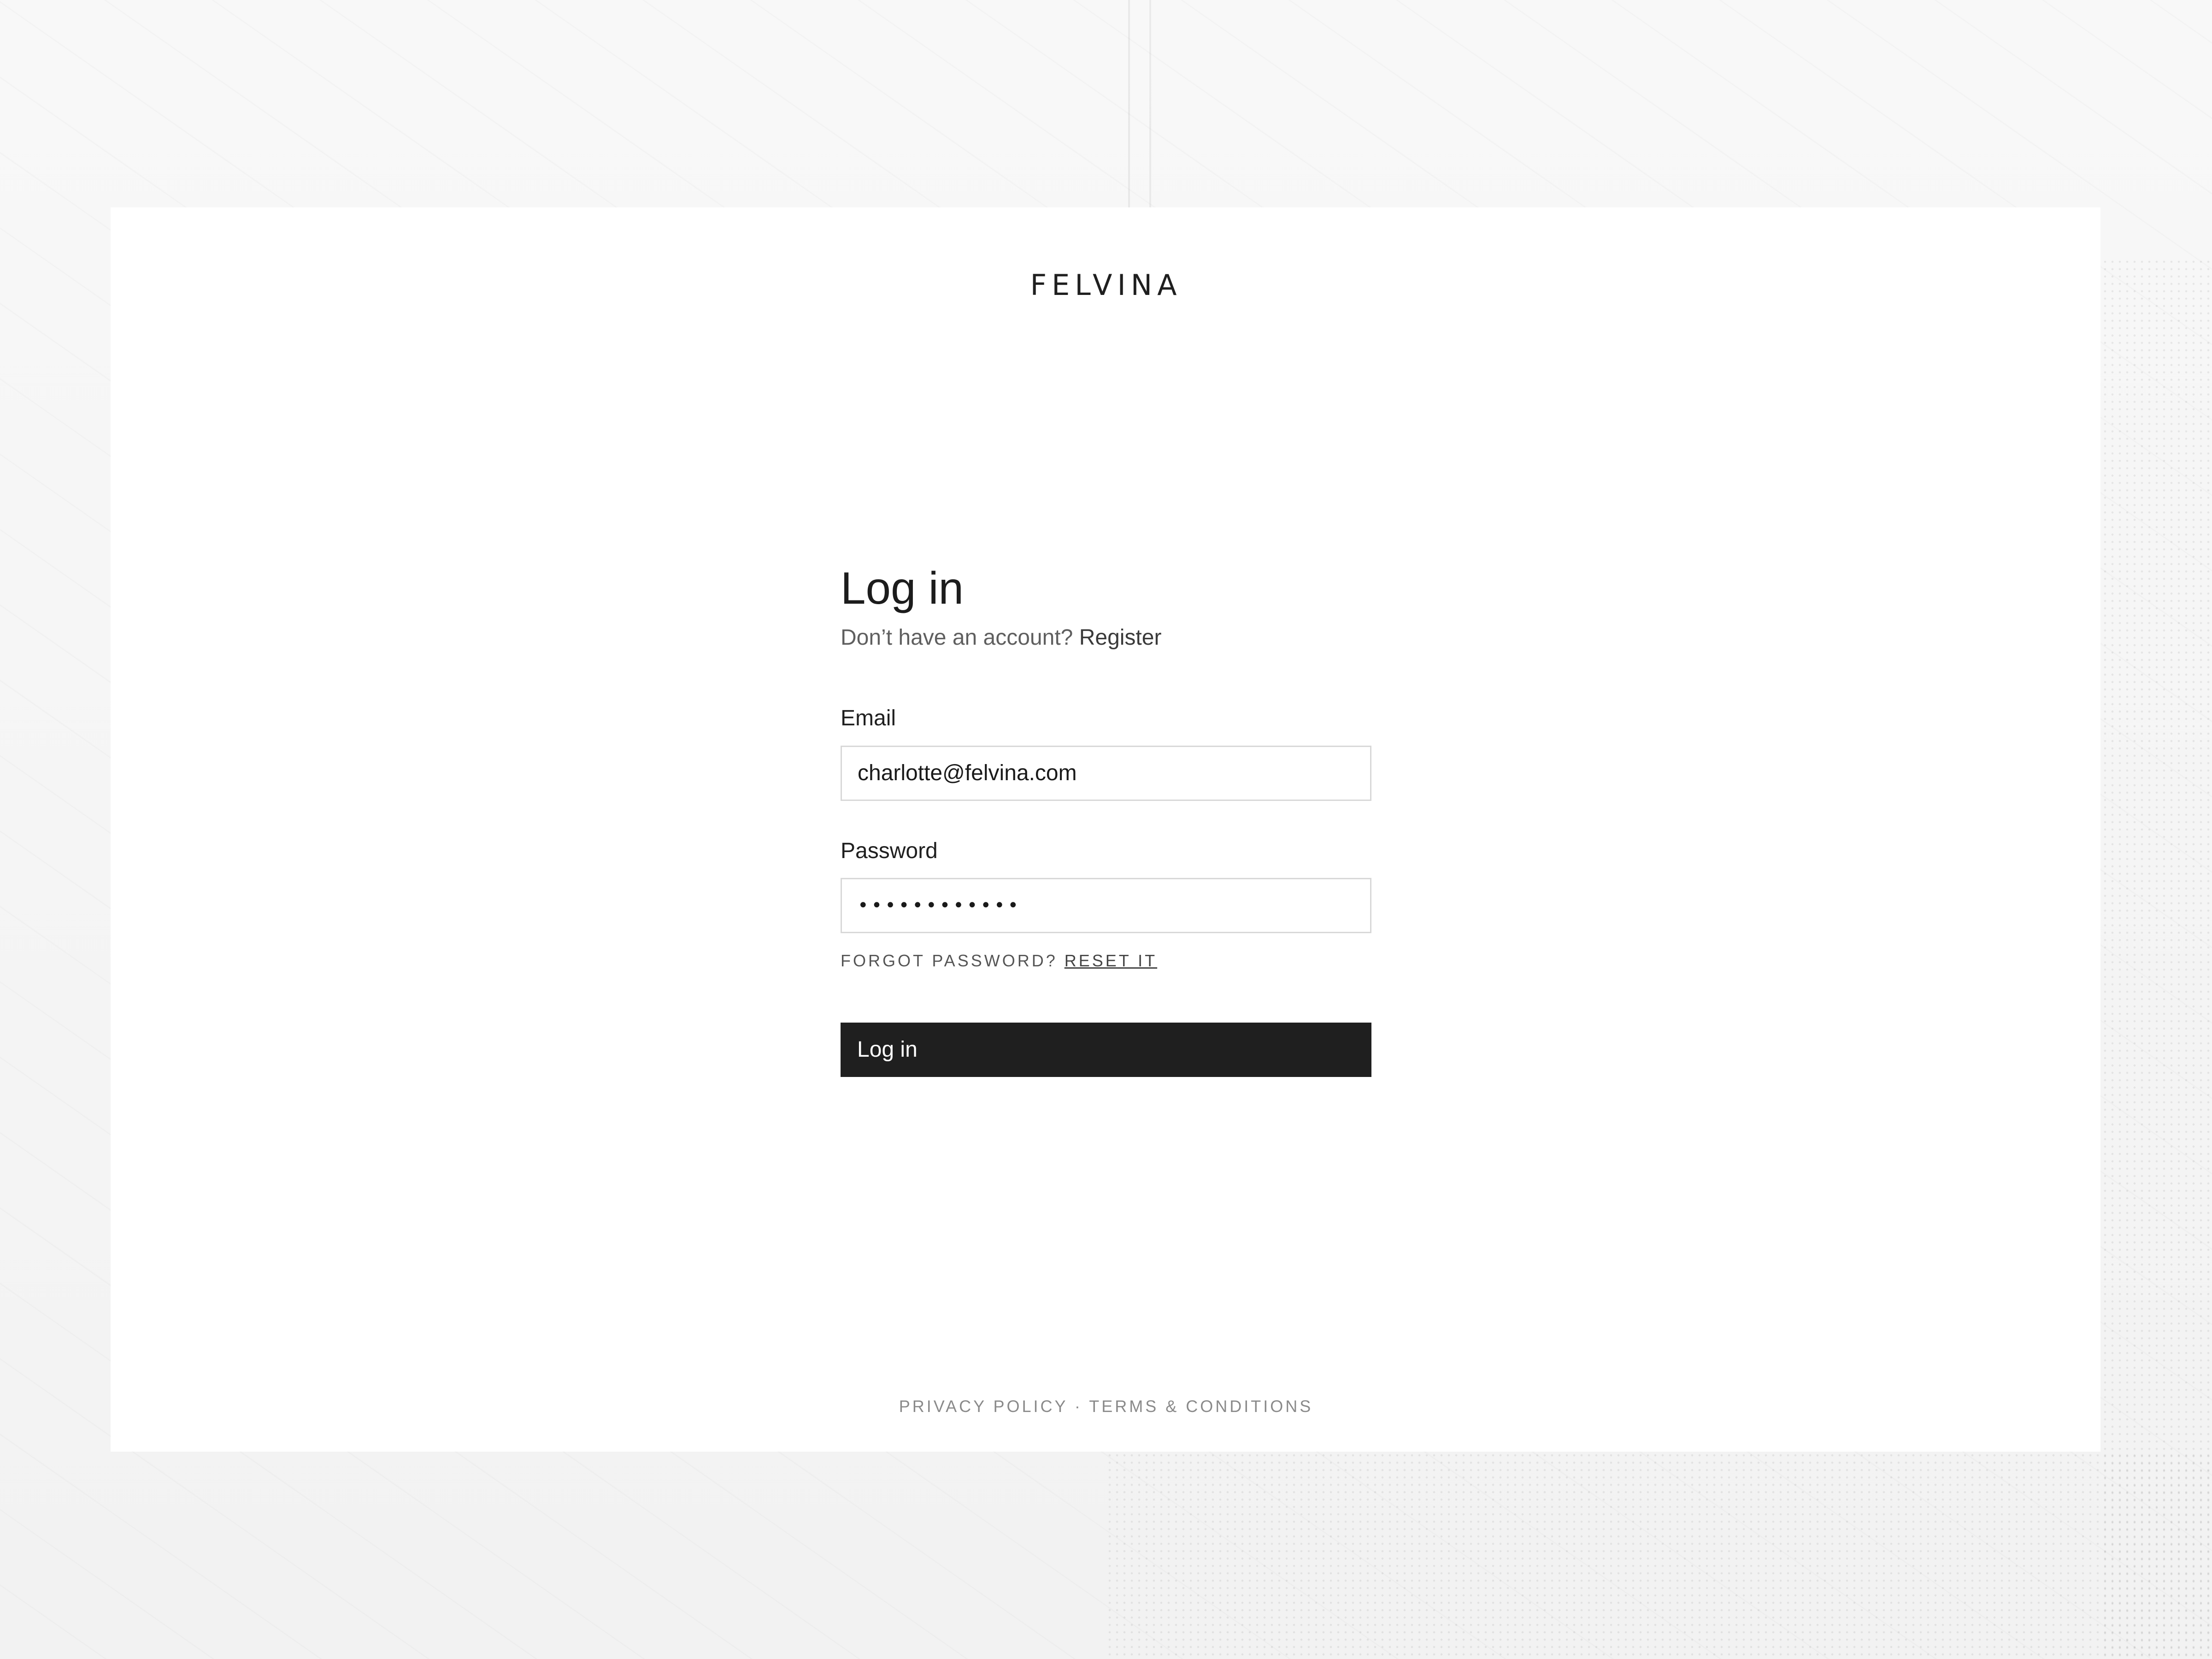  I want to click on privacy-policy-link: PRIVACY POLICY, so click(983, 1406).